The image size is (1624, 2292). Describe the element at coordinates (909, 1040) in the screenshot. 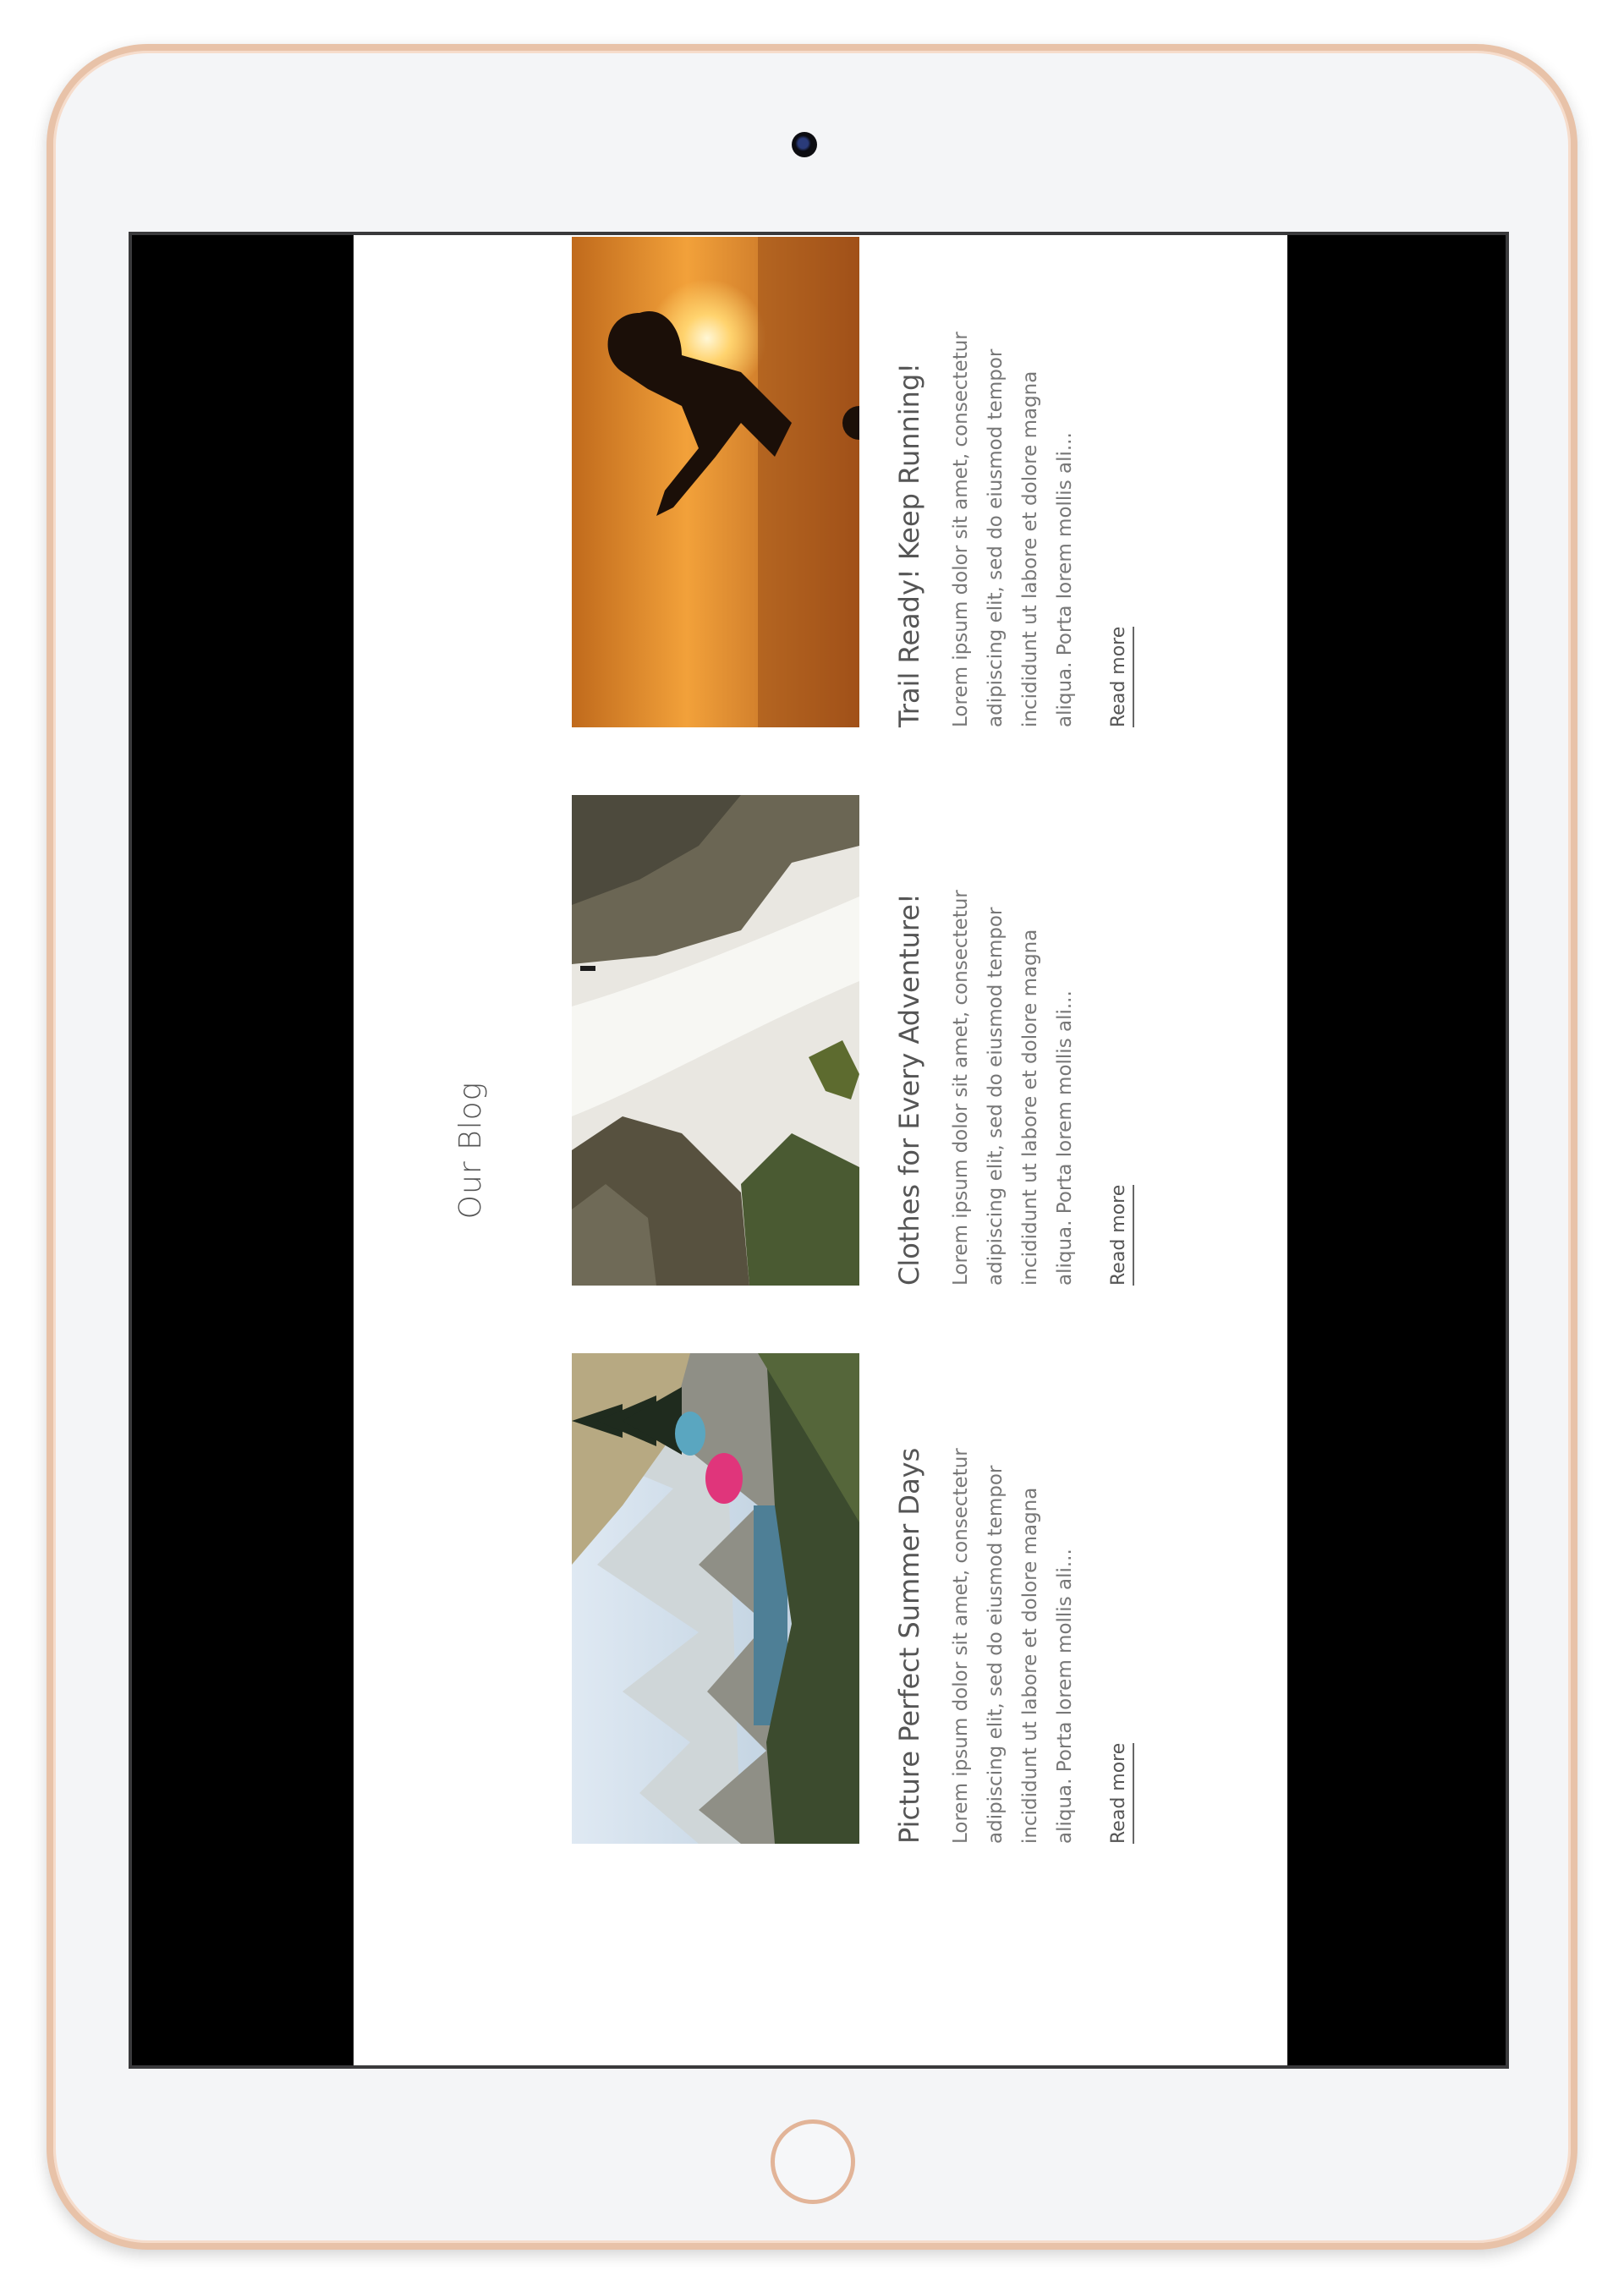

I see `blog-card-title: Clothes for Every Adventure!` at that location.